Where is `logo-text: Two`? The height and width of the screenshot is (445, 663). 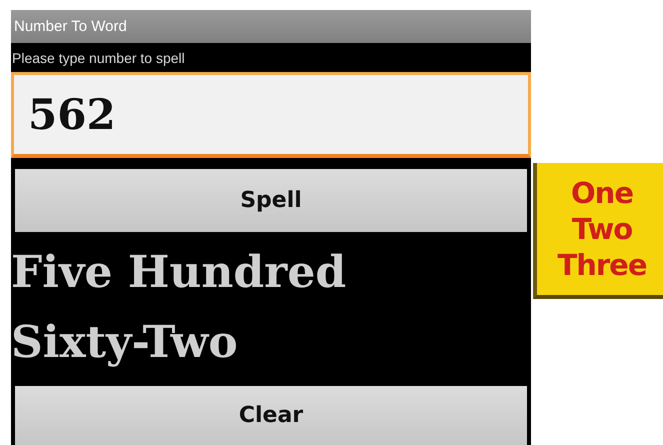
logo-text: Two is located at coordinates (602, 229).